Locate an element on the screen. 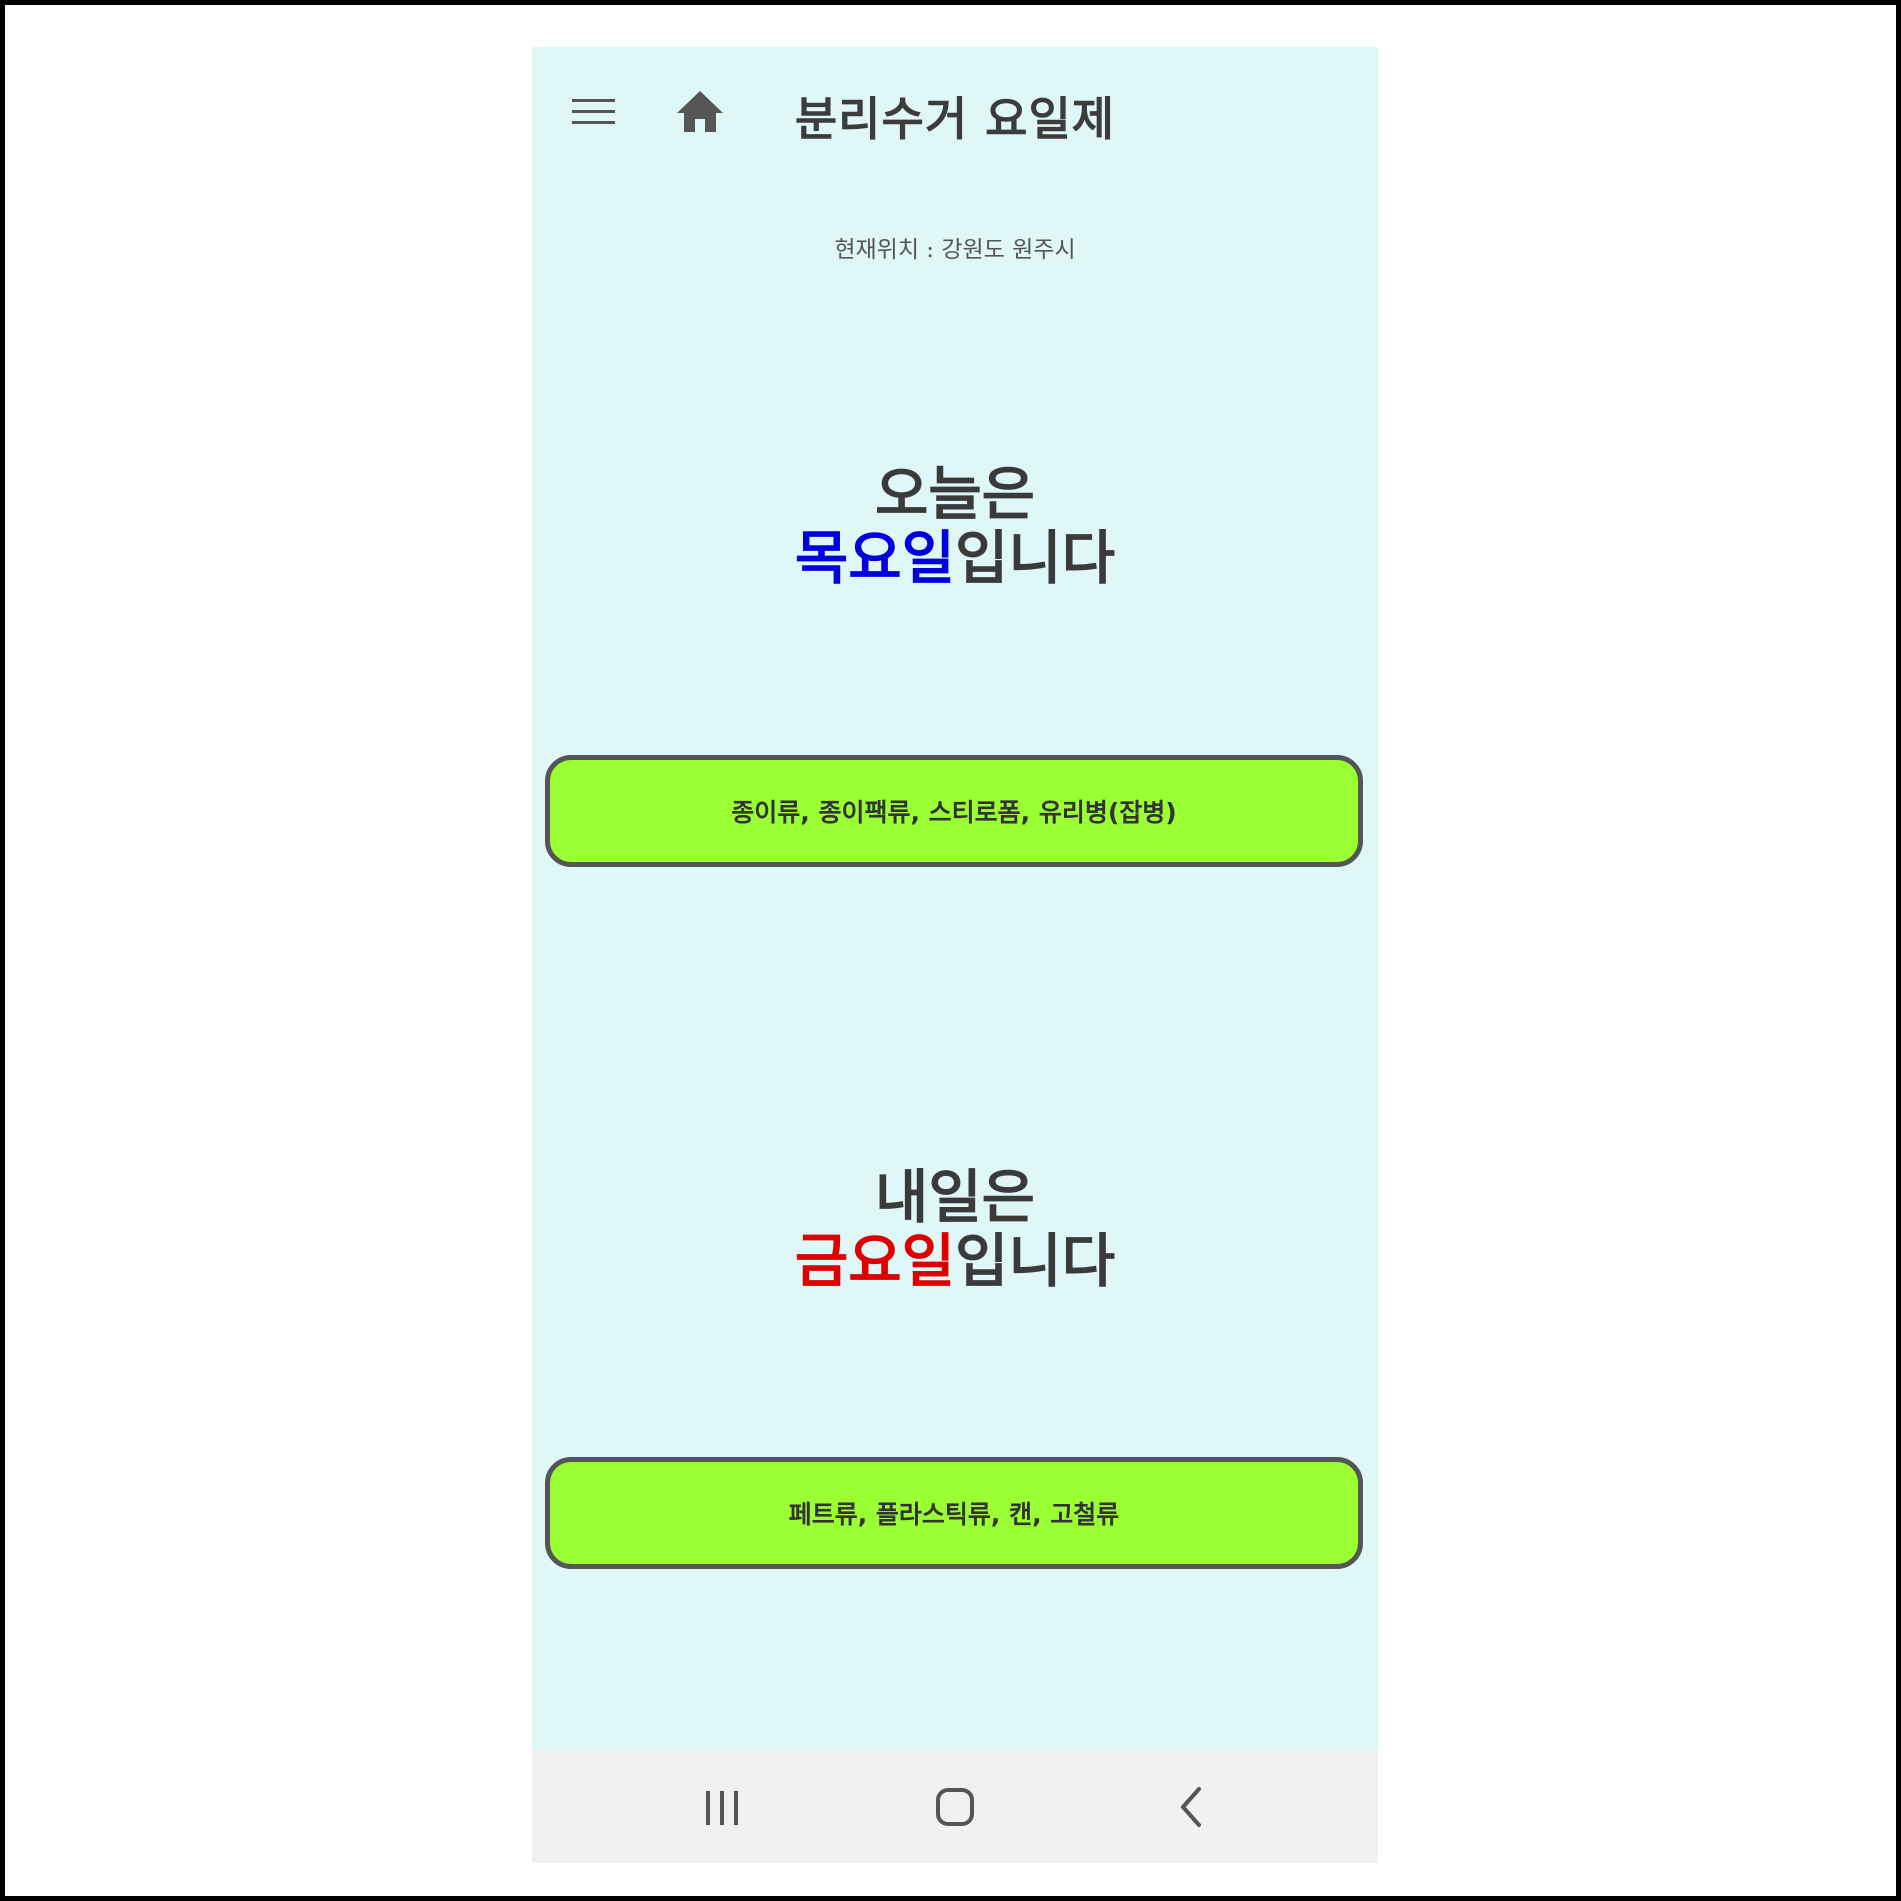 This screenshot has width=1901, height=1901. today-items-button: 종이류, 종이팩류, 스티로폼, 유리병(잡병) is located at coordinates (954, 811).